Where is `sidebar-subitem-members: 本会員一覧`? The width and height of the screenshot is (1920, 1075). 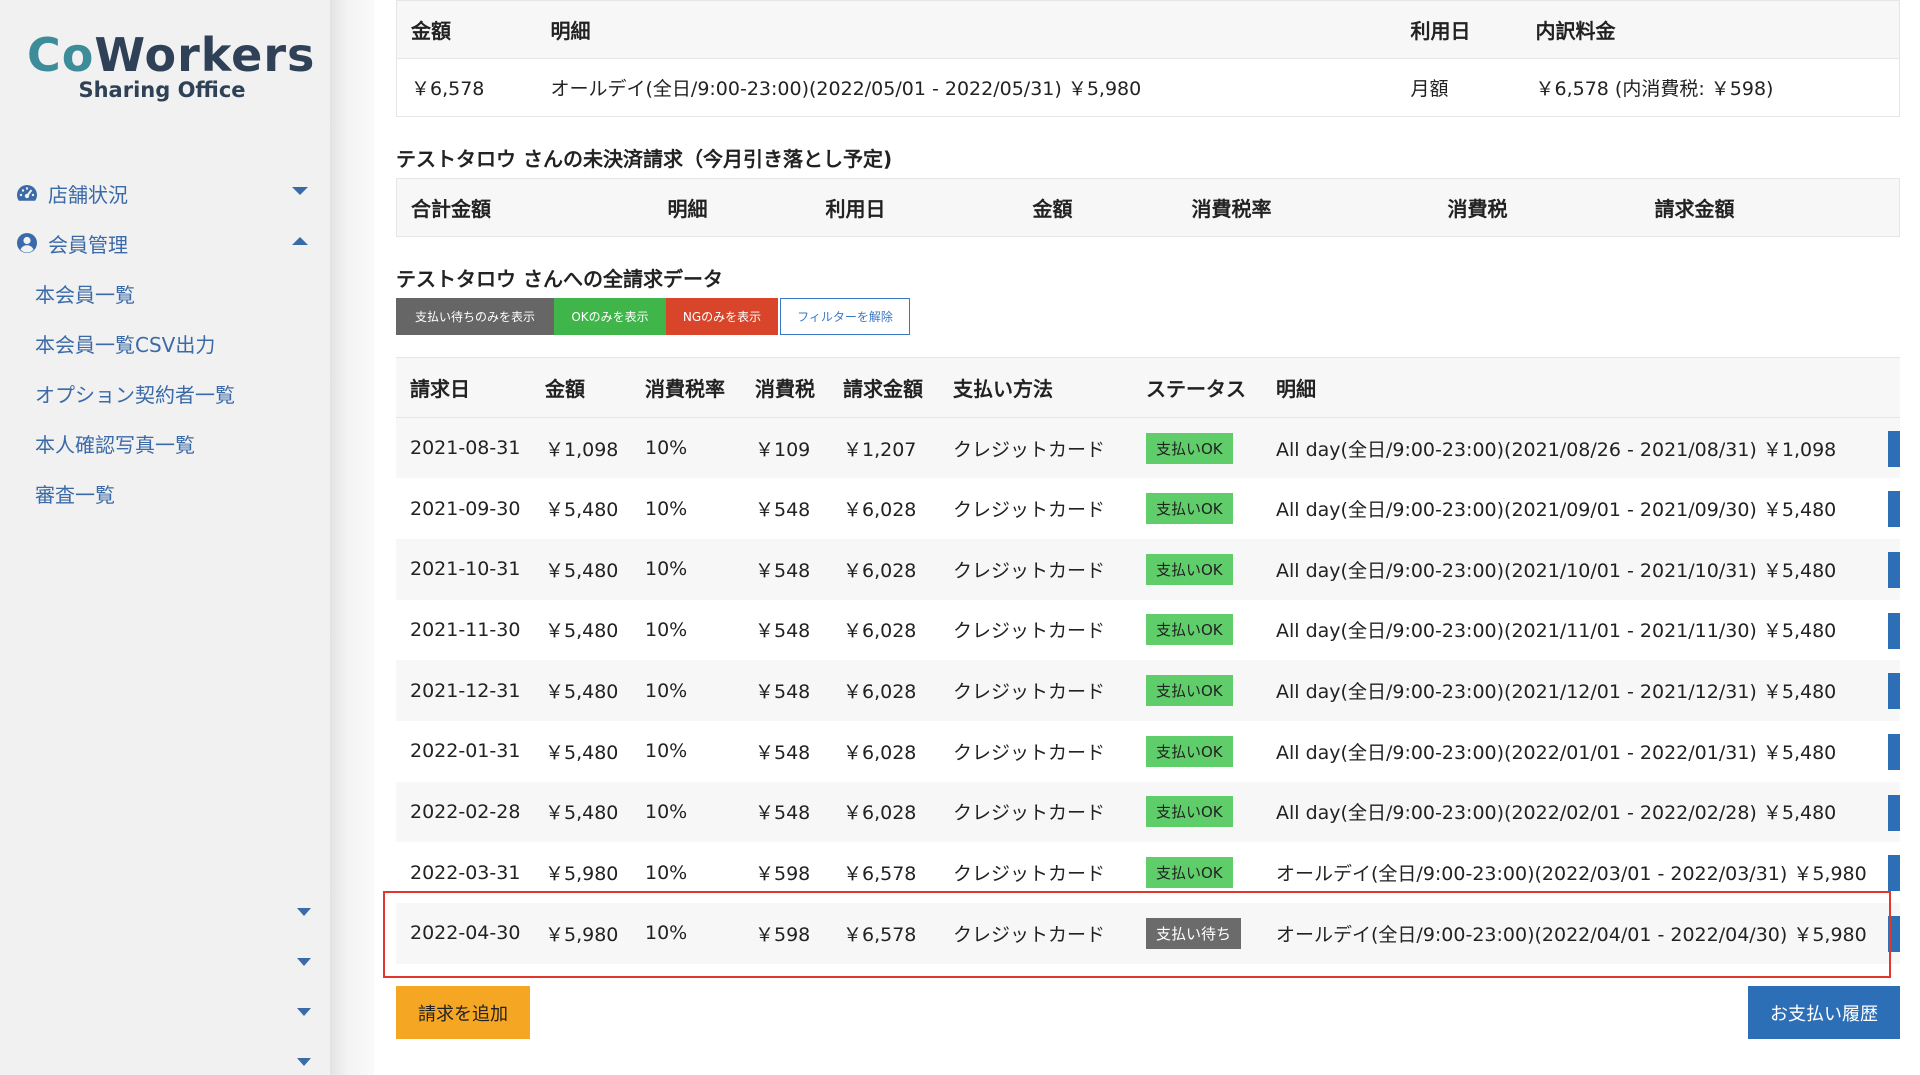 sidebar-subitem-members: 本会員一覧 is located at coordinates (165, 293).